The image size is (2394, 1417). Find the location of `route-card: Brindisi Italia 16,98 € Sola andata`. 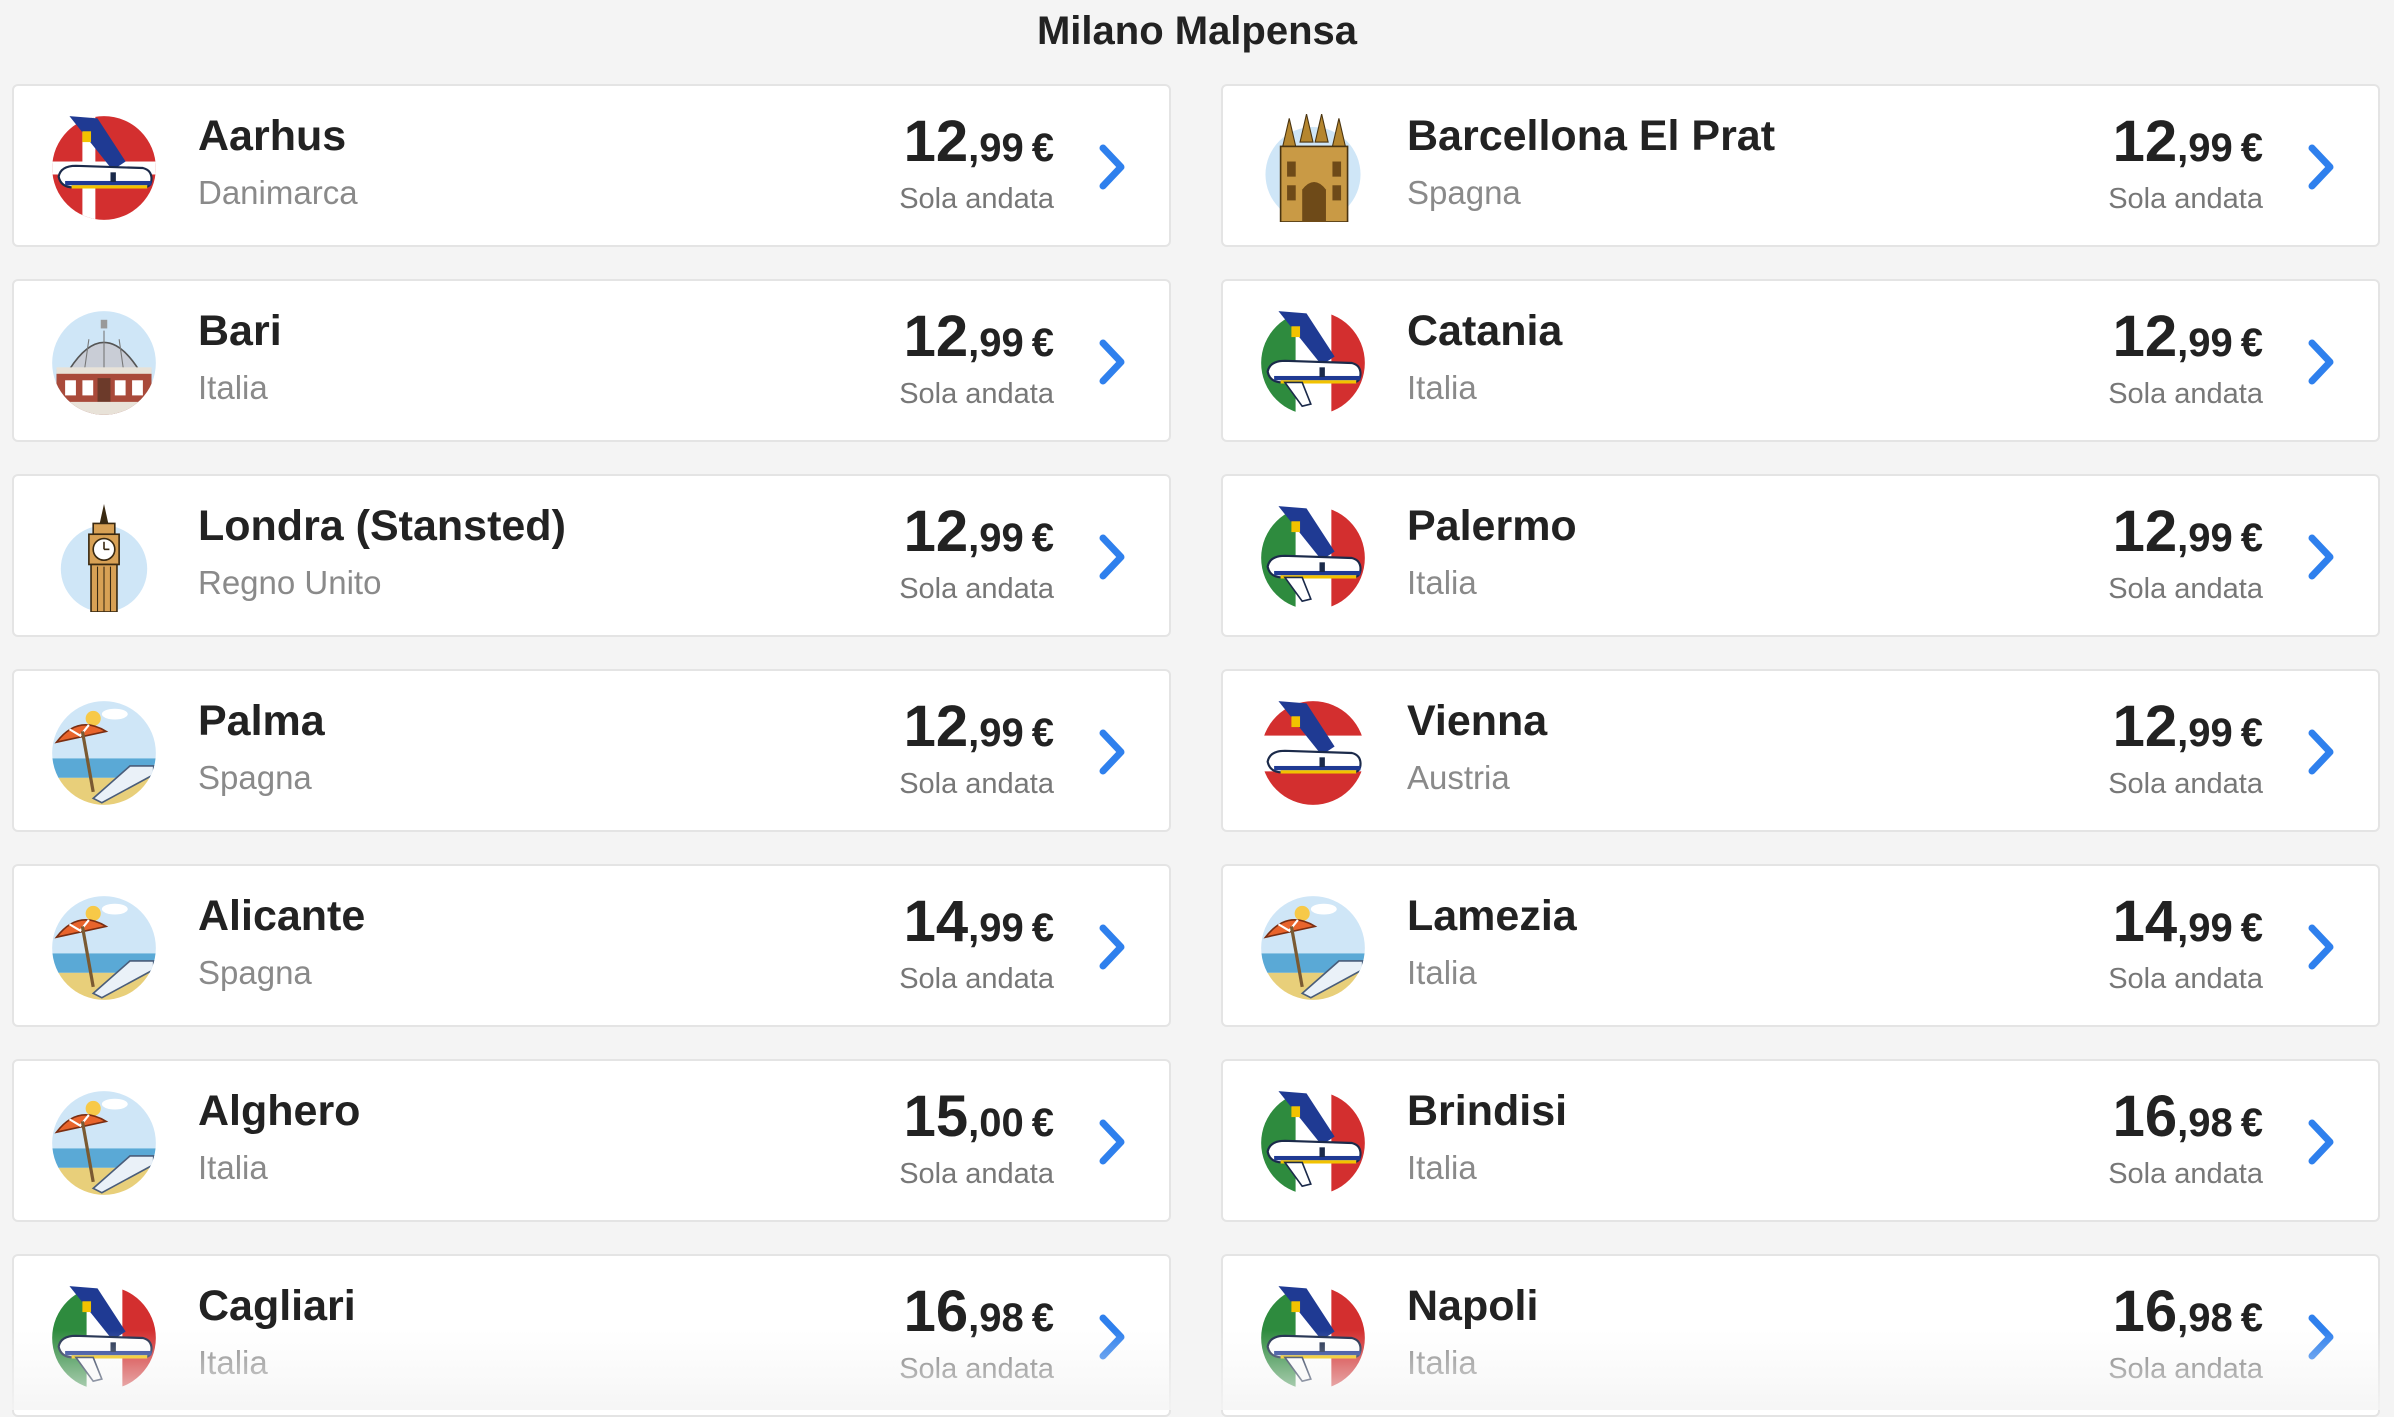

route-card: Brindisi Italia 16,98 € Sola andata is located at coordinates (1800, 1140).